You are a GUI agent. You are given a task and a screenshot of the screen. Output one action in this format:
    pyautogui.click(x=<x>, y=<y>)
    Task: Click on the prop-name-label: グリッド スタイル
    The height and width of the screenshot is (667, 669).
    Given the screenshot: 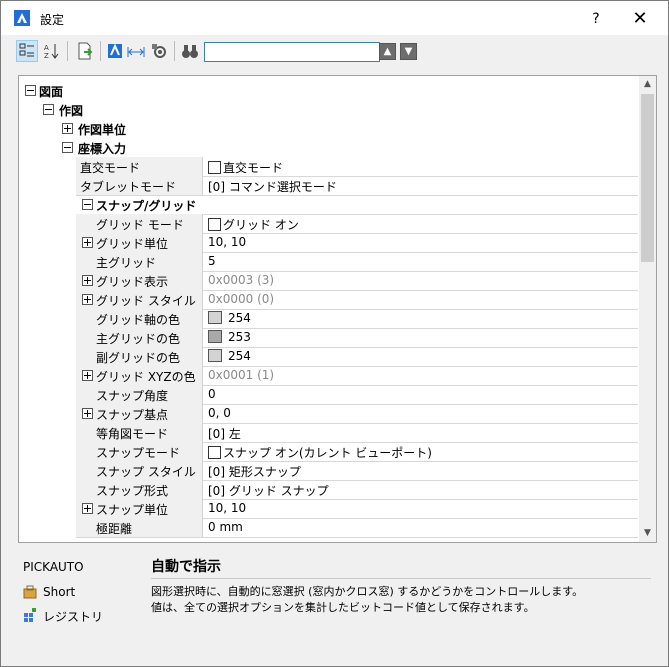 What is the action you would take?
    pyautogui.click(x=146, y=301)
    